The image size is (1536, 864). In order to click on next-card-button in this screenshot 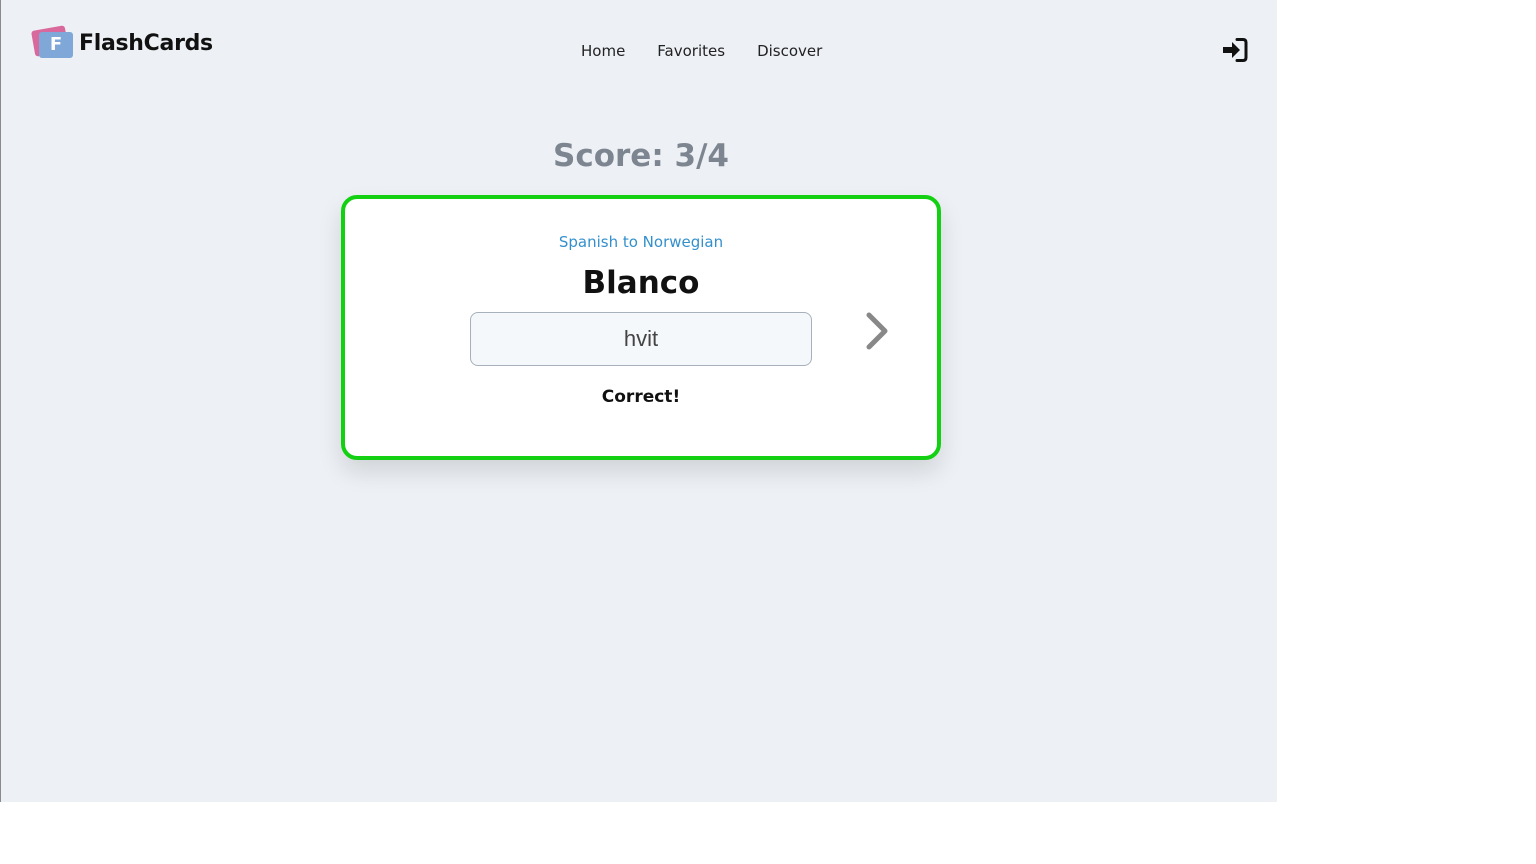, I will do `click(877, 331)`.